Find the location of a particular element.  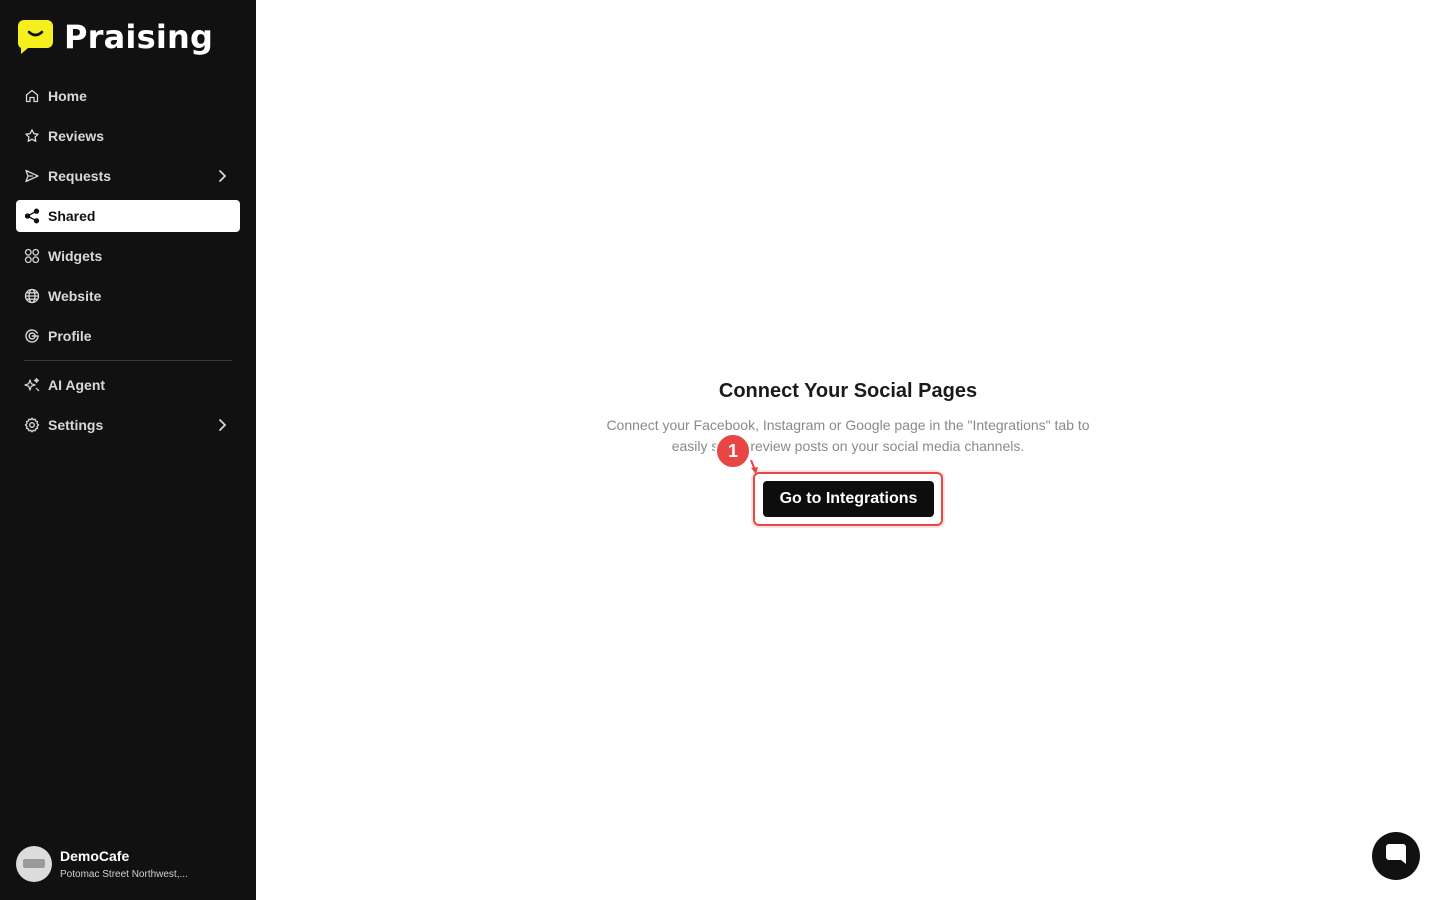

google-icon is located at coordinates (32, 336).